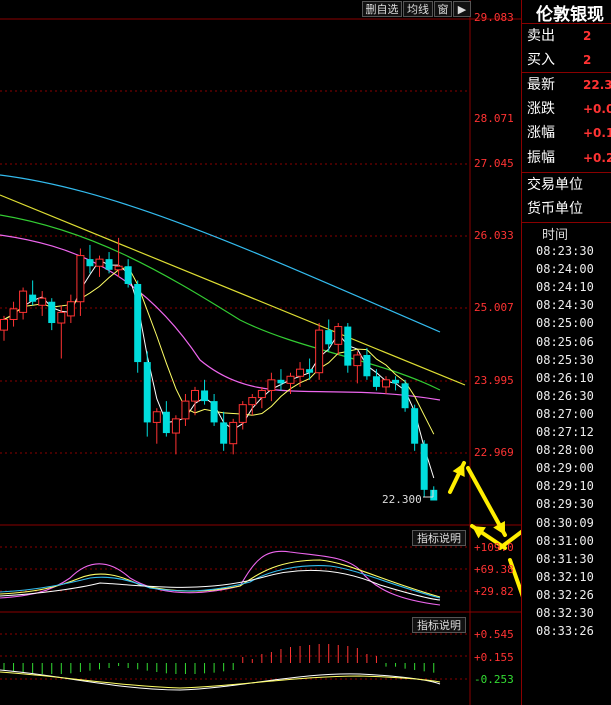  What do you see at coordinates (565, 522) in the screenshot?
I see `tick-time-item: 08:30:09` at bounding box center [565, 522].